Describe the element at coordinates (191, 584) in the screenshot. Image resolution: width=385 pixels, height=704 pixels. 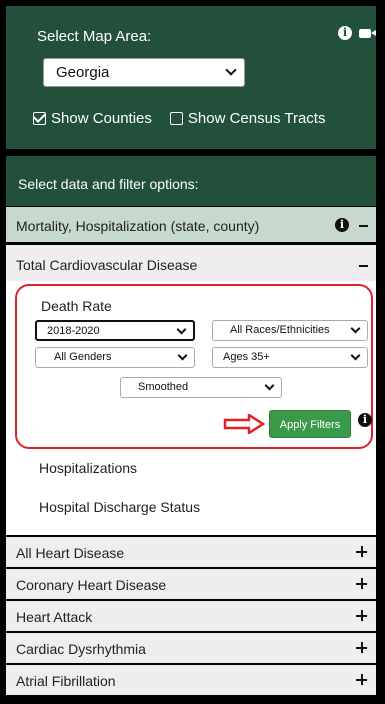
I see `accordion-coronary-heart-disease: Coronary Heart Disease` at that location.